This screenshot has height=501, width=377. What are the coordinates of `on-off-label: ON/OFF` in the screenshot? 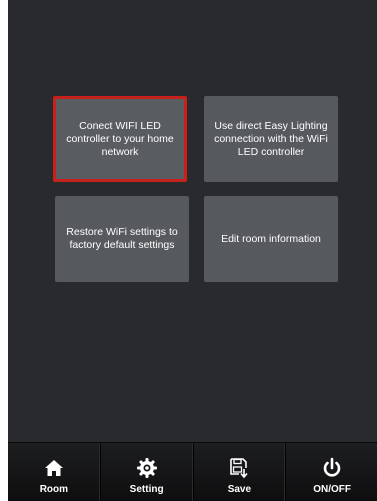 It's located at (332, 489).